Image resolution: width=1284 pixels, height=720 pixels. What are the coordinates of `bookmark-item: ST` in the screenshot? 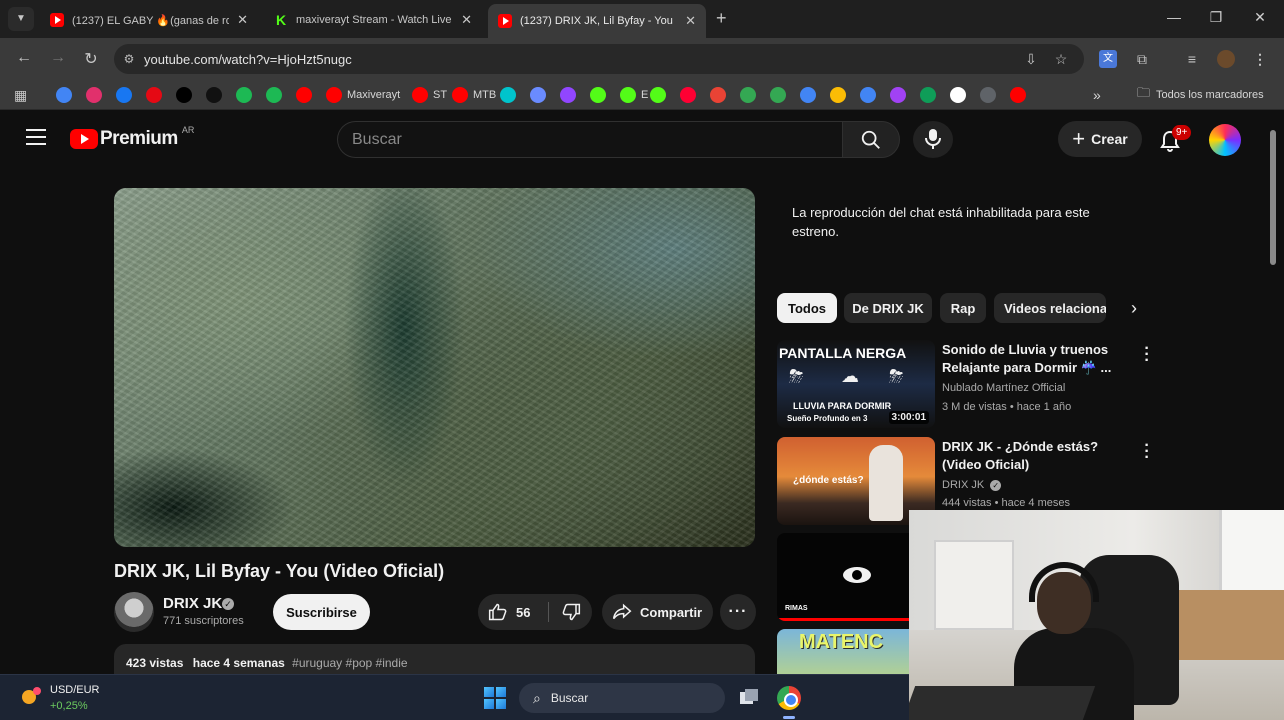 It's located at (429, 95).